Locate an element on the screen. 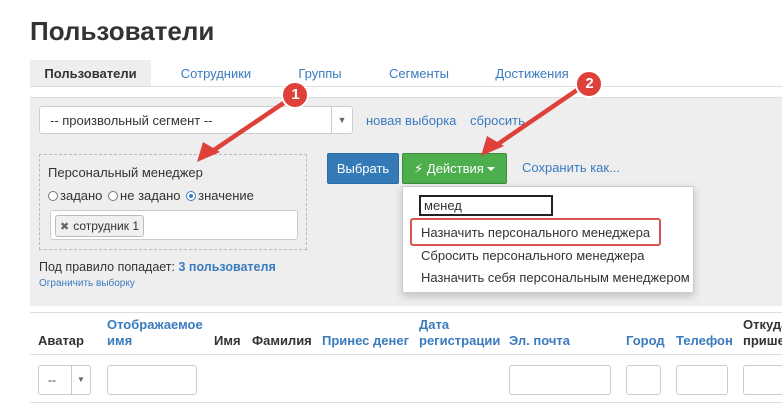  avatar-filter-select: -- ▼ is located at coordinates (64, 380).